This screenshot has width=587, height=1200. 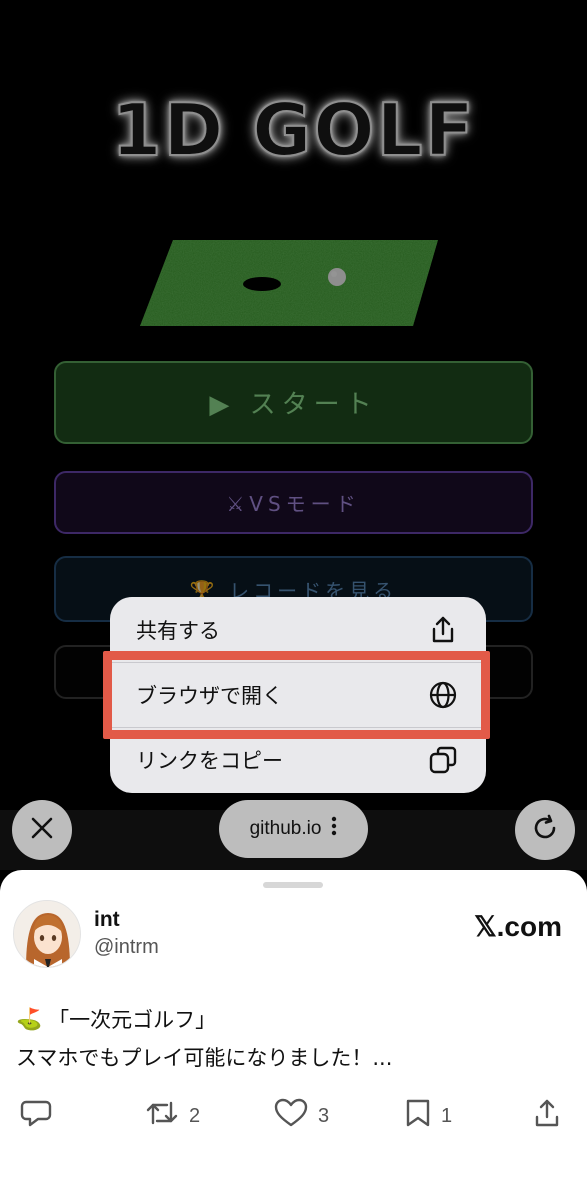 I want to click on heart-icon, so click(x=291, y=1116).